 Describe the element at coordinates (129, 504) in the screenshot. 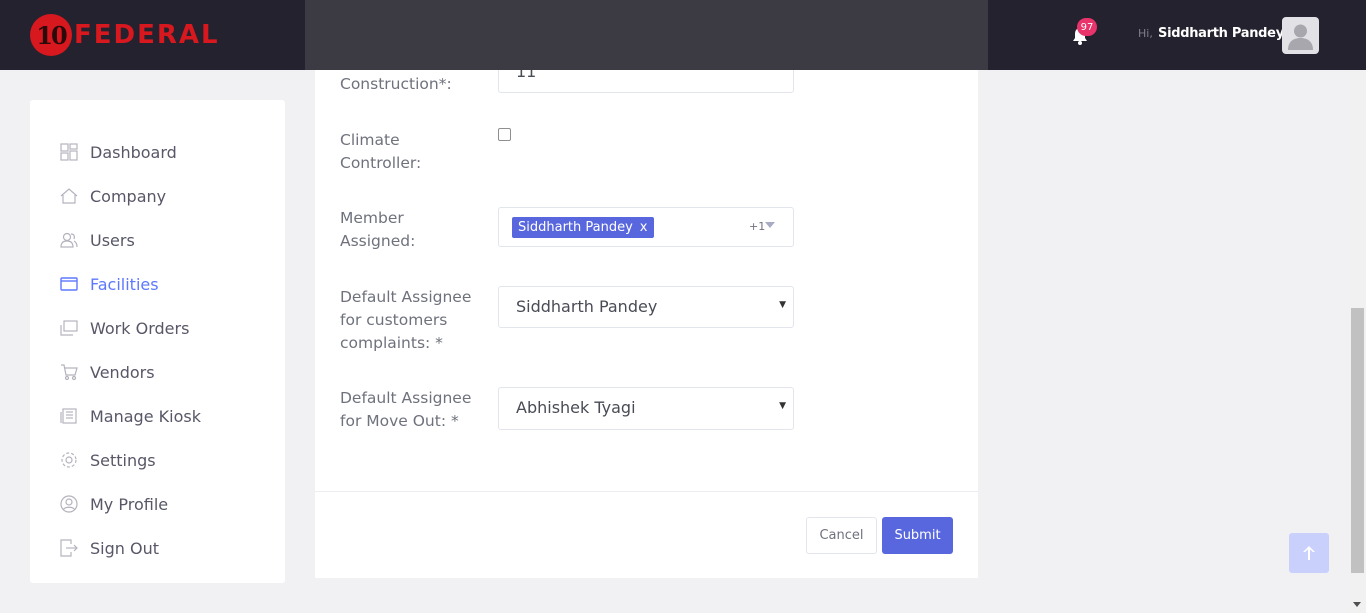

I see `sidebar-item-label: My Profile` at that location.